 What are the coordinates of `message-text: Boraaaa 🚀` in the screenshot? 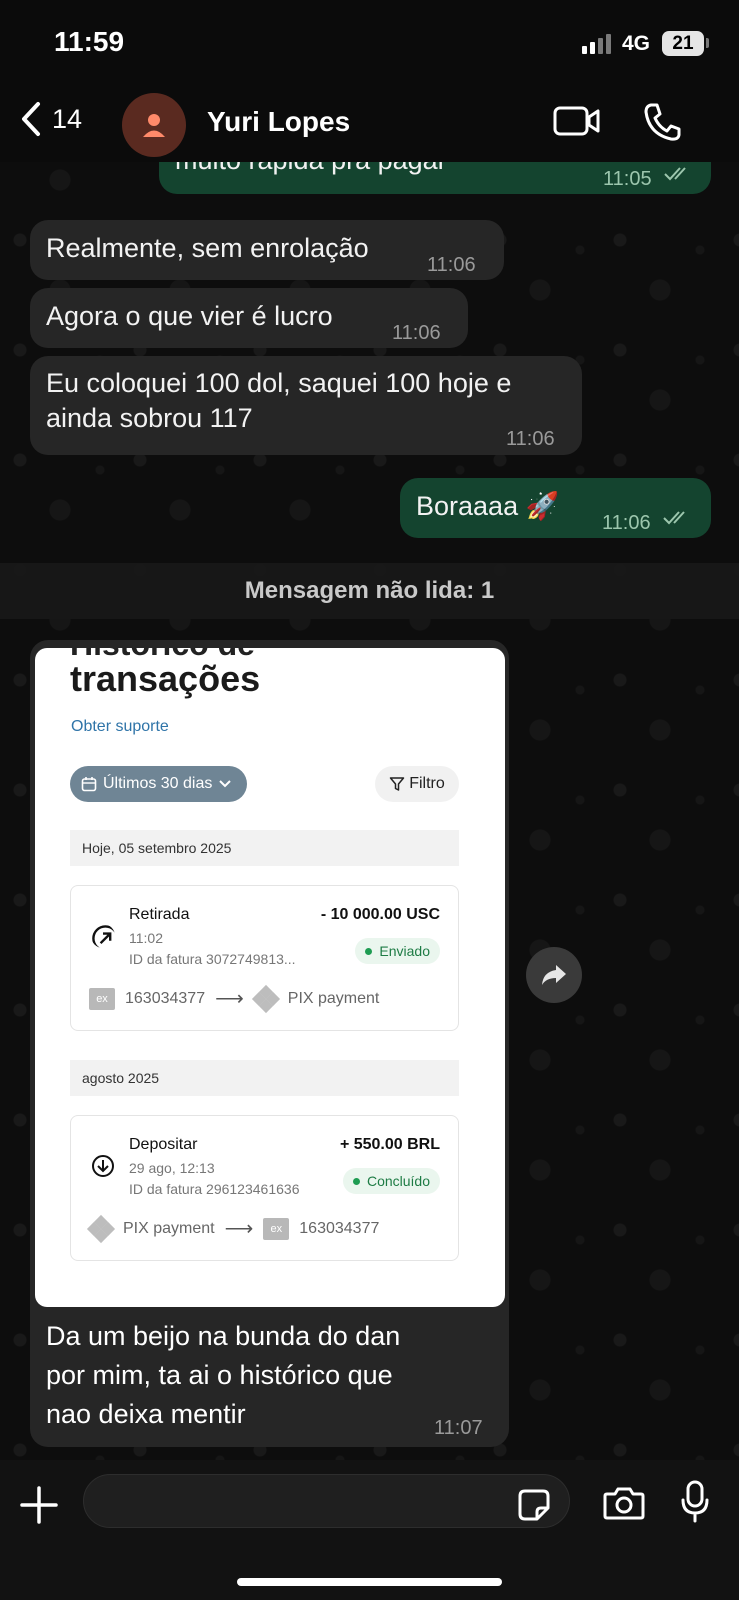 It's located at (488, 506).